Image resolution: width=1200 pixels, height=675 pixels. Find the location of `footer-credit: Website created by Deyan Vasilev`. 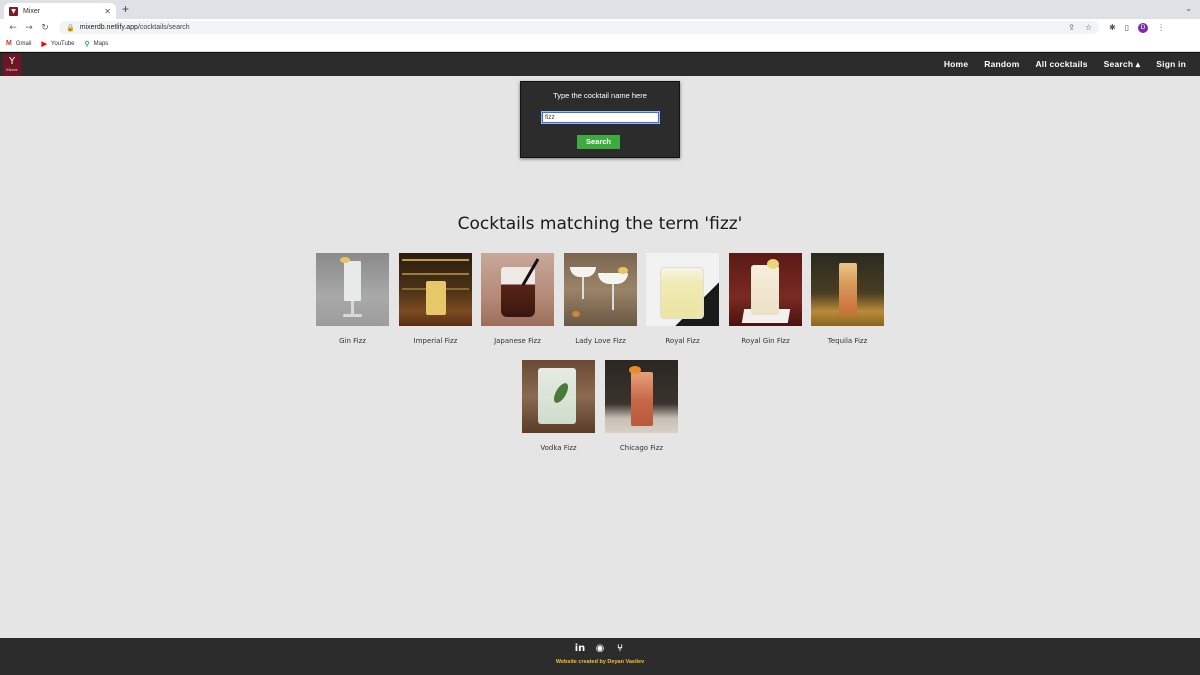

footer-credit: Website created by Deyan Vasilev is located at coordinates (600, 662).